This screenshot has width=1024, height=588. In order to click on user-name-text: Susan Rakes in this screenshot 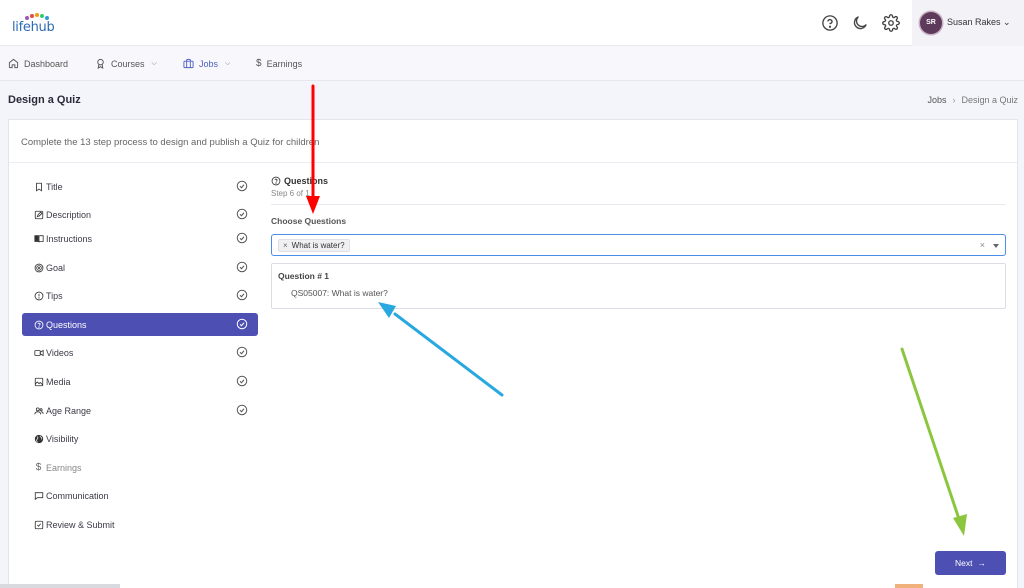, I will do `click(974, 22)`.